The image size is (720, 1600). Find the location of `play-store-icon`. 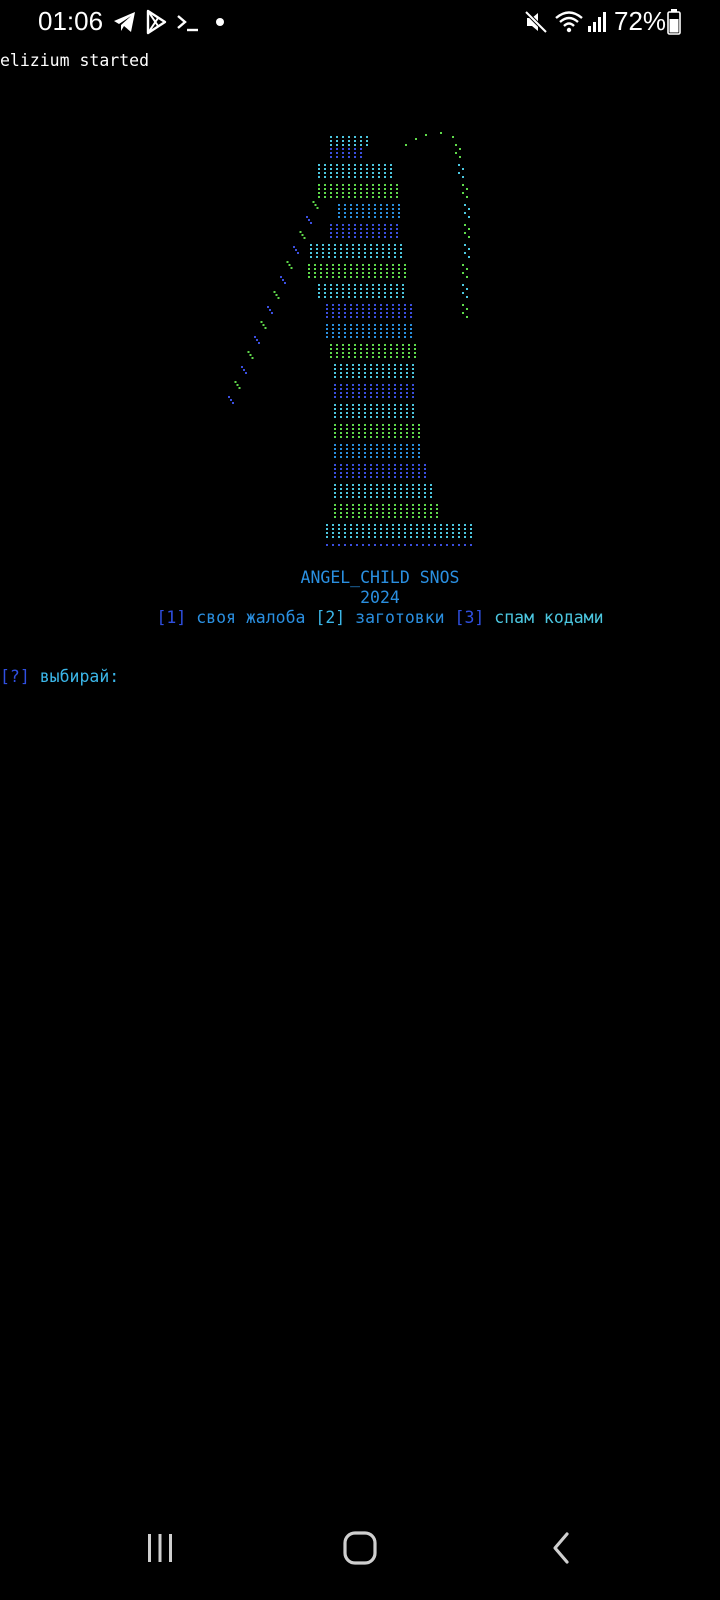

play-store-icon is located at coordinates (156, 22).